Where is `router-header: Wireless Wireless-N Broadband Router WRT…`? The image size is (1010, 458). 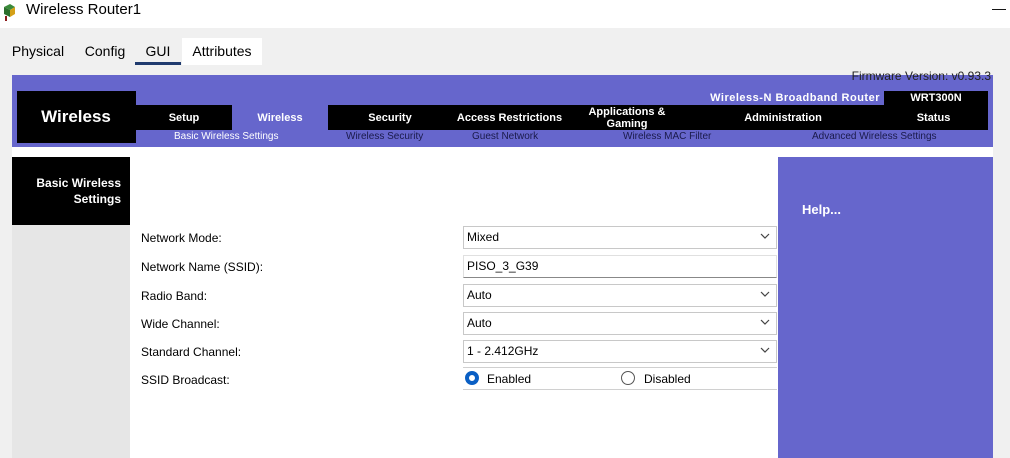
router-header: Wireless Wireless-N Broadband Router WRT… is located at coordinates (502, 117).